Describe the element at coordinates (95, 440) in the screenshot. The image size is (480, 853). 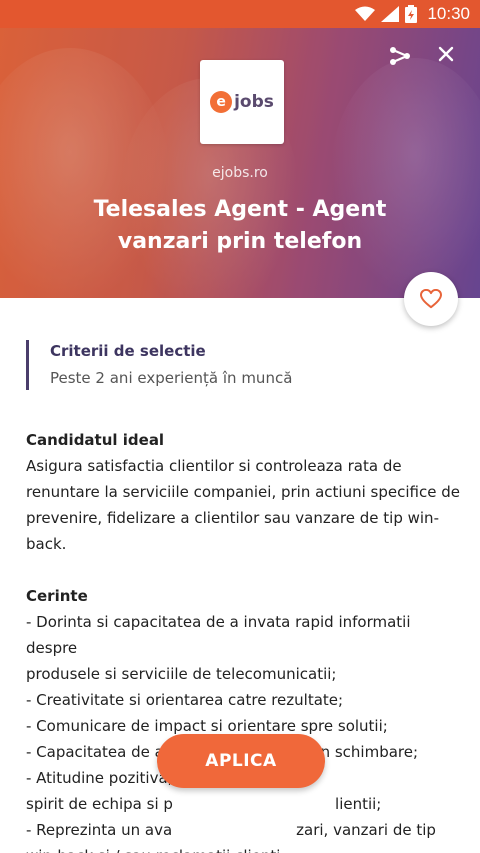
I see `section-title: Candidatul ideal` at that location.